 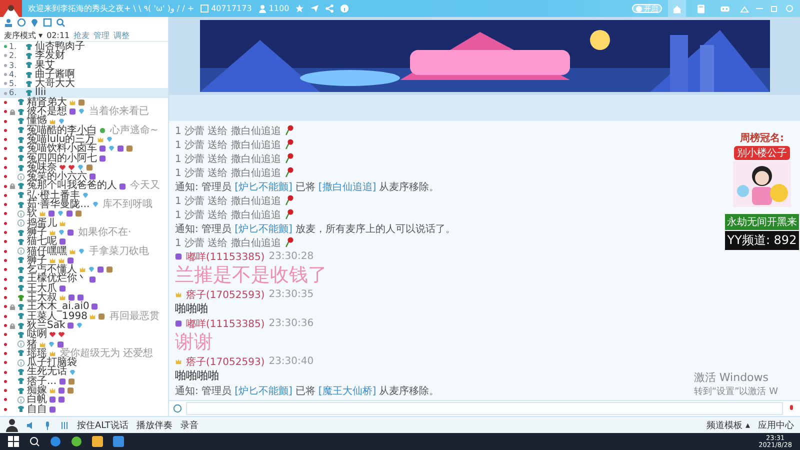 What do you see at coordinates (347, 391) in the screenshot?
I see `user-link: [魔王大仙桥]` at bounding box center [347, 391].